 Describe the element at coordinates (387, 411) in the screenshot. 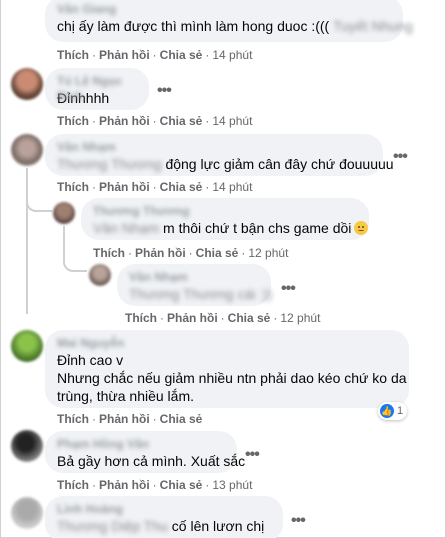

I see `like-reaction-icon: 👍` at that location.